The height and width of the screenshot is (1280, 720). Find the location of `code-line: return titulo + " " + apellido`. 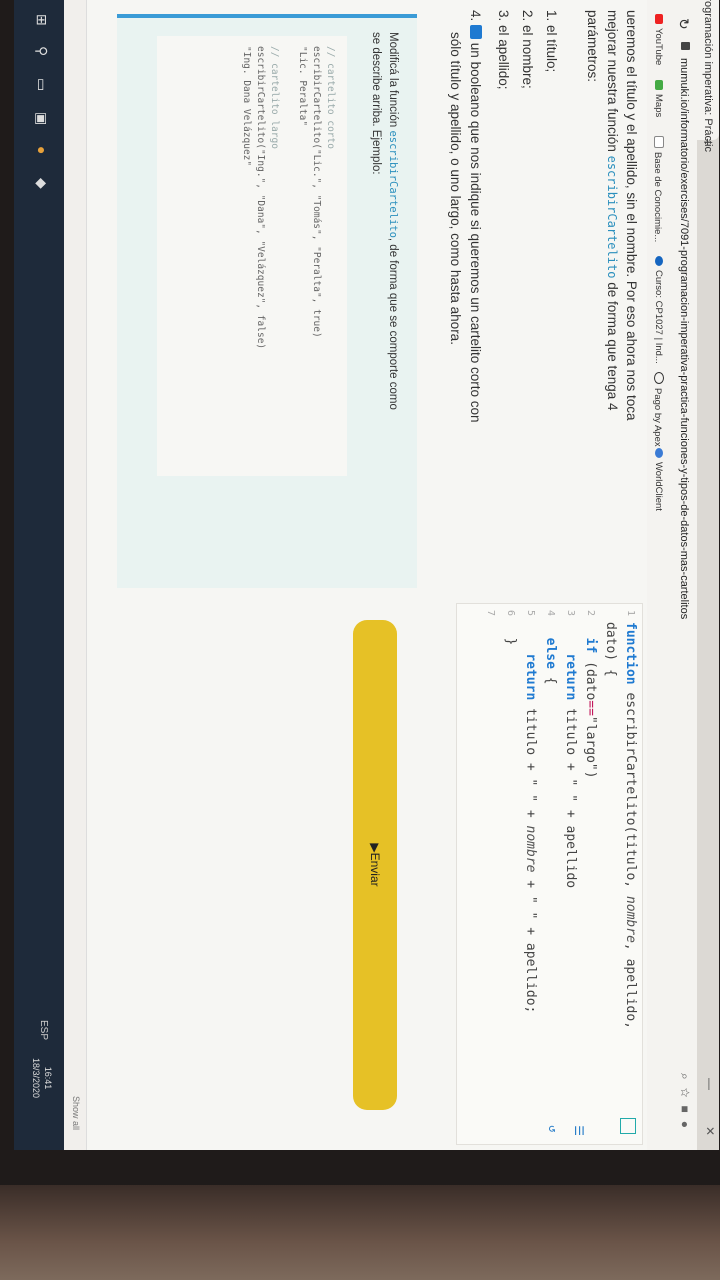

code-line: return titulo + " " + apellido is located at coordinates (570, 771).